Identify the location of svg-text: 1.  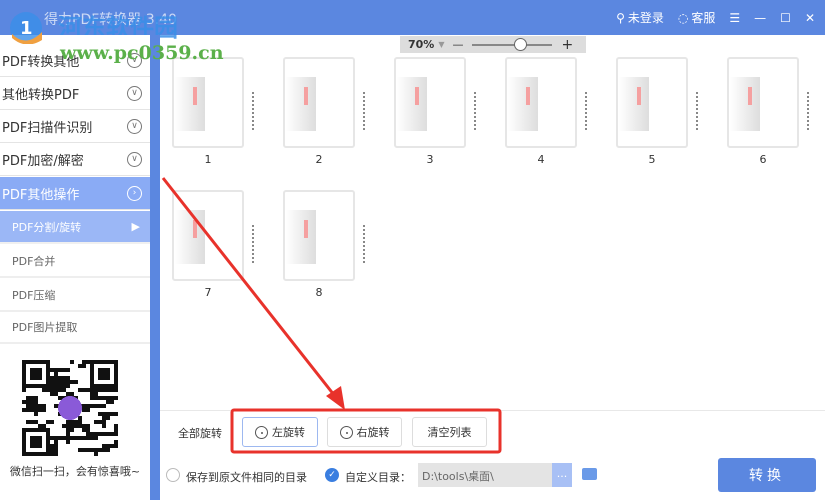
(26, 28).